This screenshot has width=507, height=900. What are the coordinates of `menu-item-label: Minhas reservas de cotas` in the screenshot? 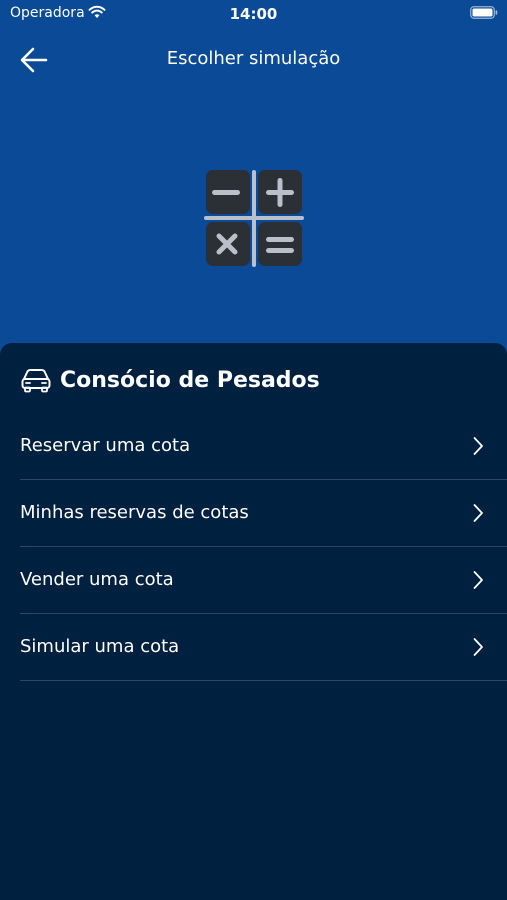 It's located at (134, 512).